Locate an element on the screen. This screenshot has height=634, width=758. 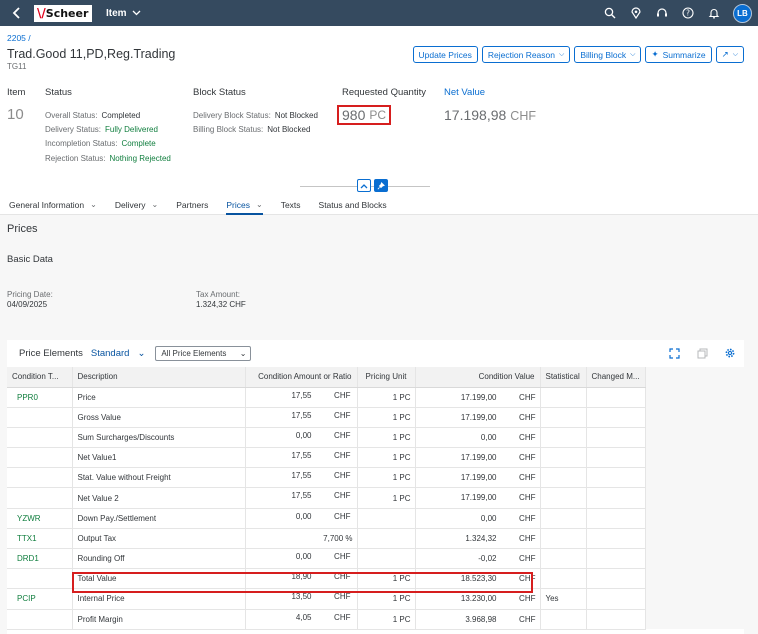
table-row: TTX1 Output Tax 7,700 % 1.324,32 CHF is located at coordinates (375, 539).